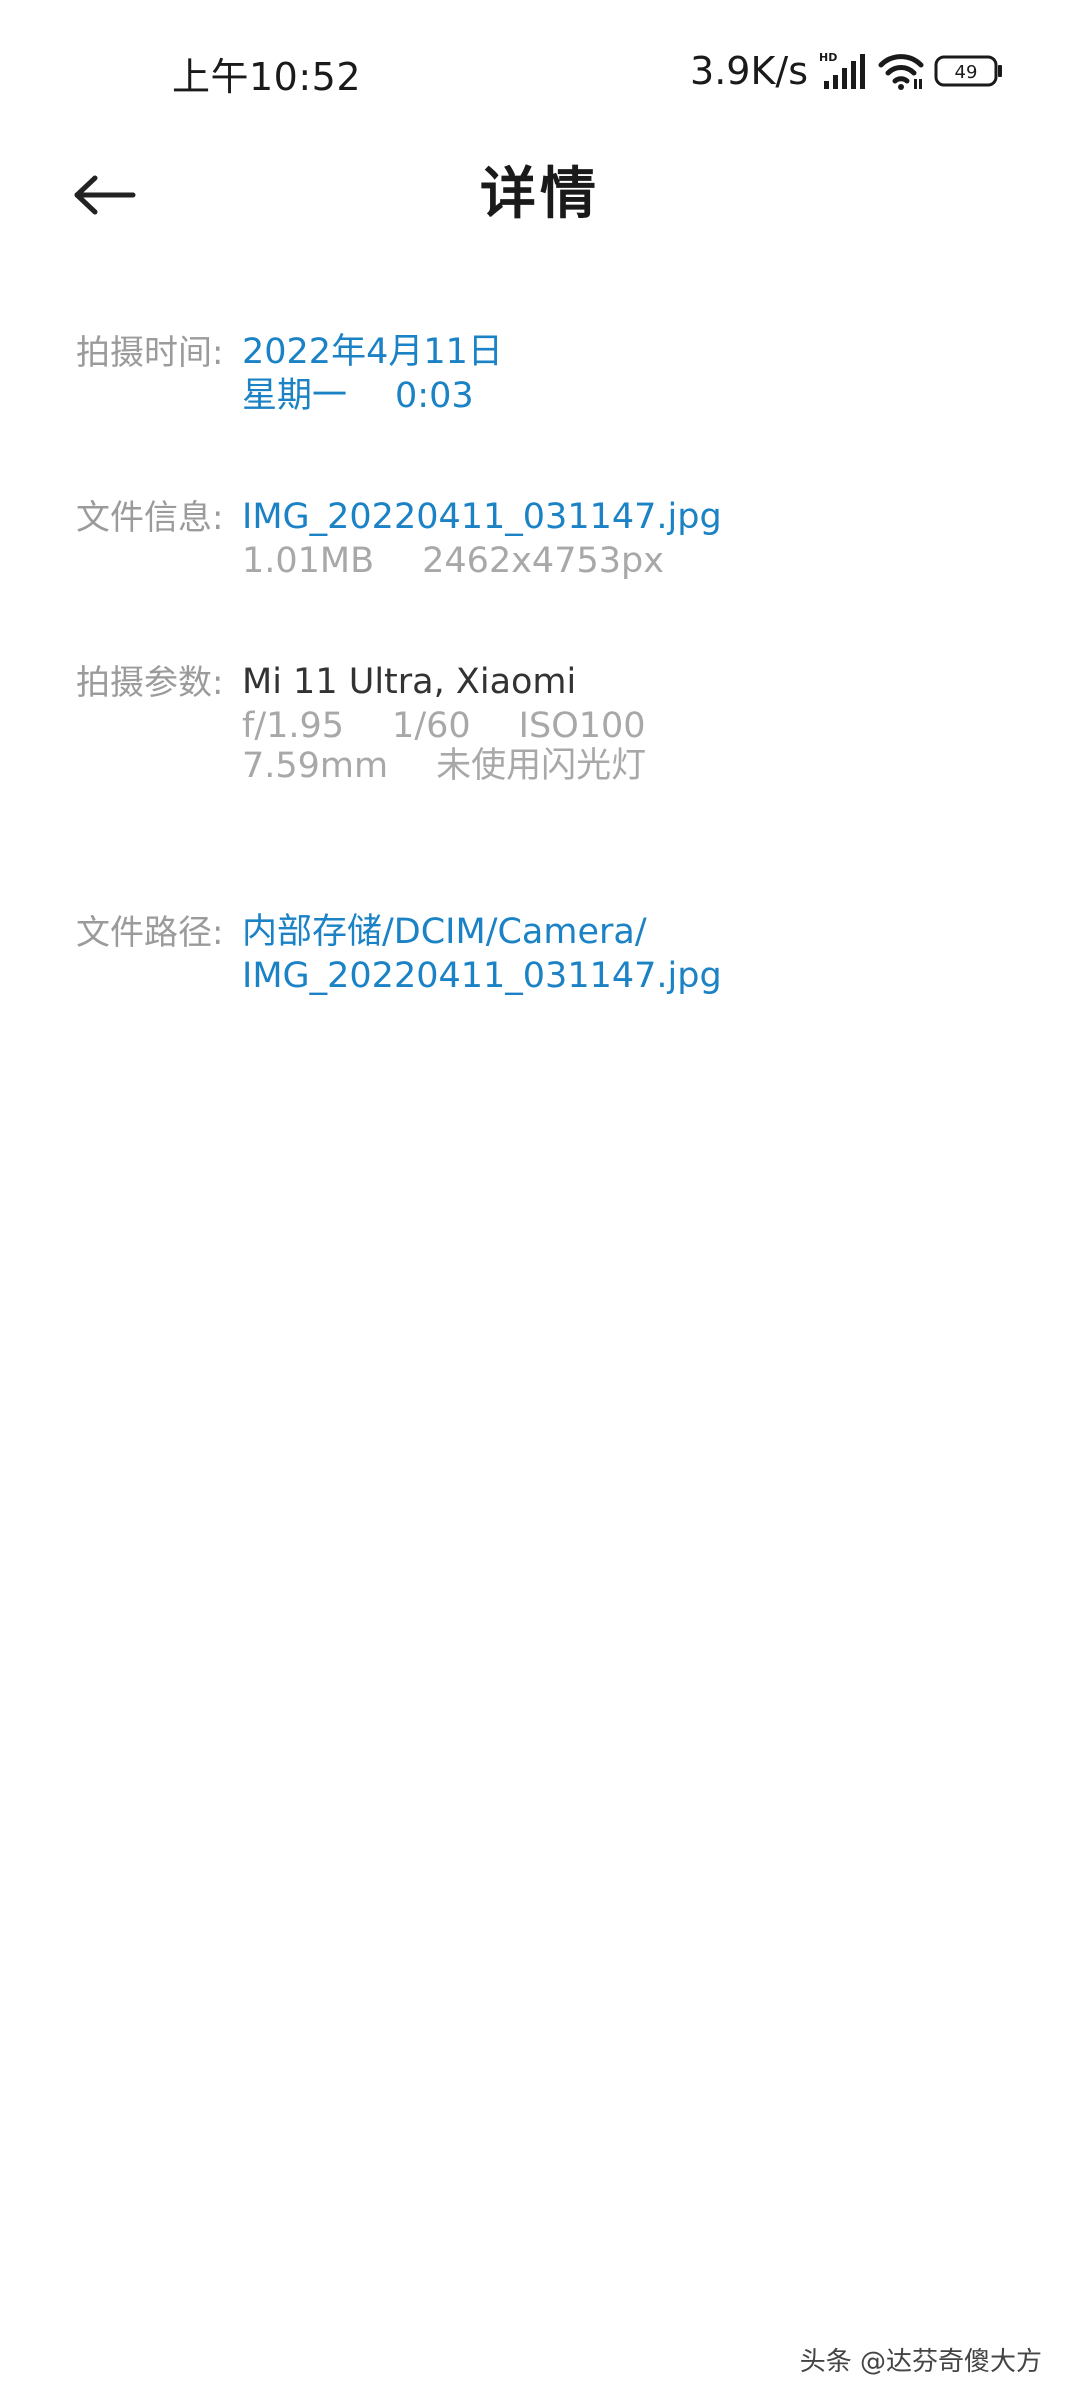  I want to click on back-arrow-icon, so click(105, 195).